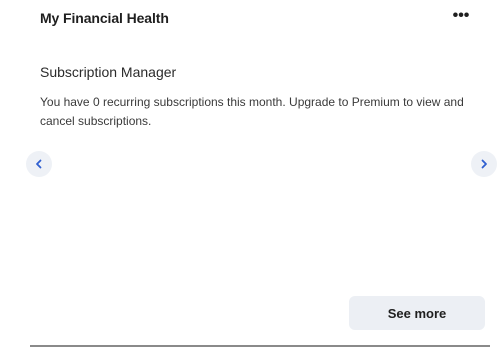 The height and width of the screenshot is (349, 499). I want to click on chevron-right-icon, so click(484, 164).